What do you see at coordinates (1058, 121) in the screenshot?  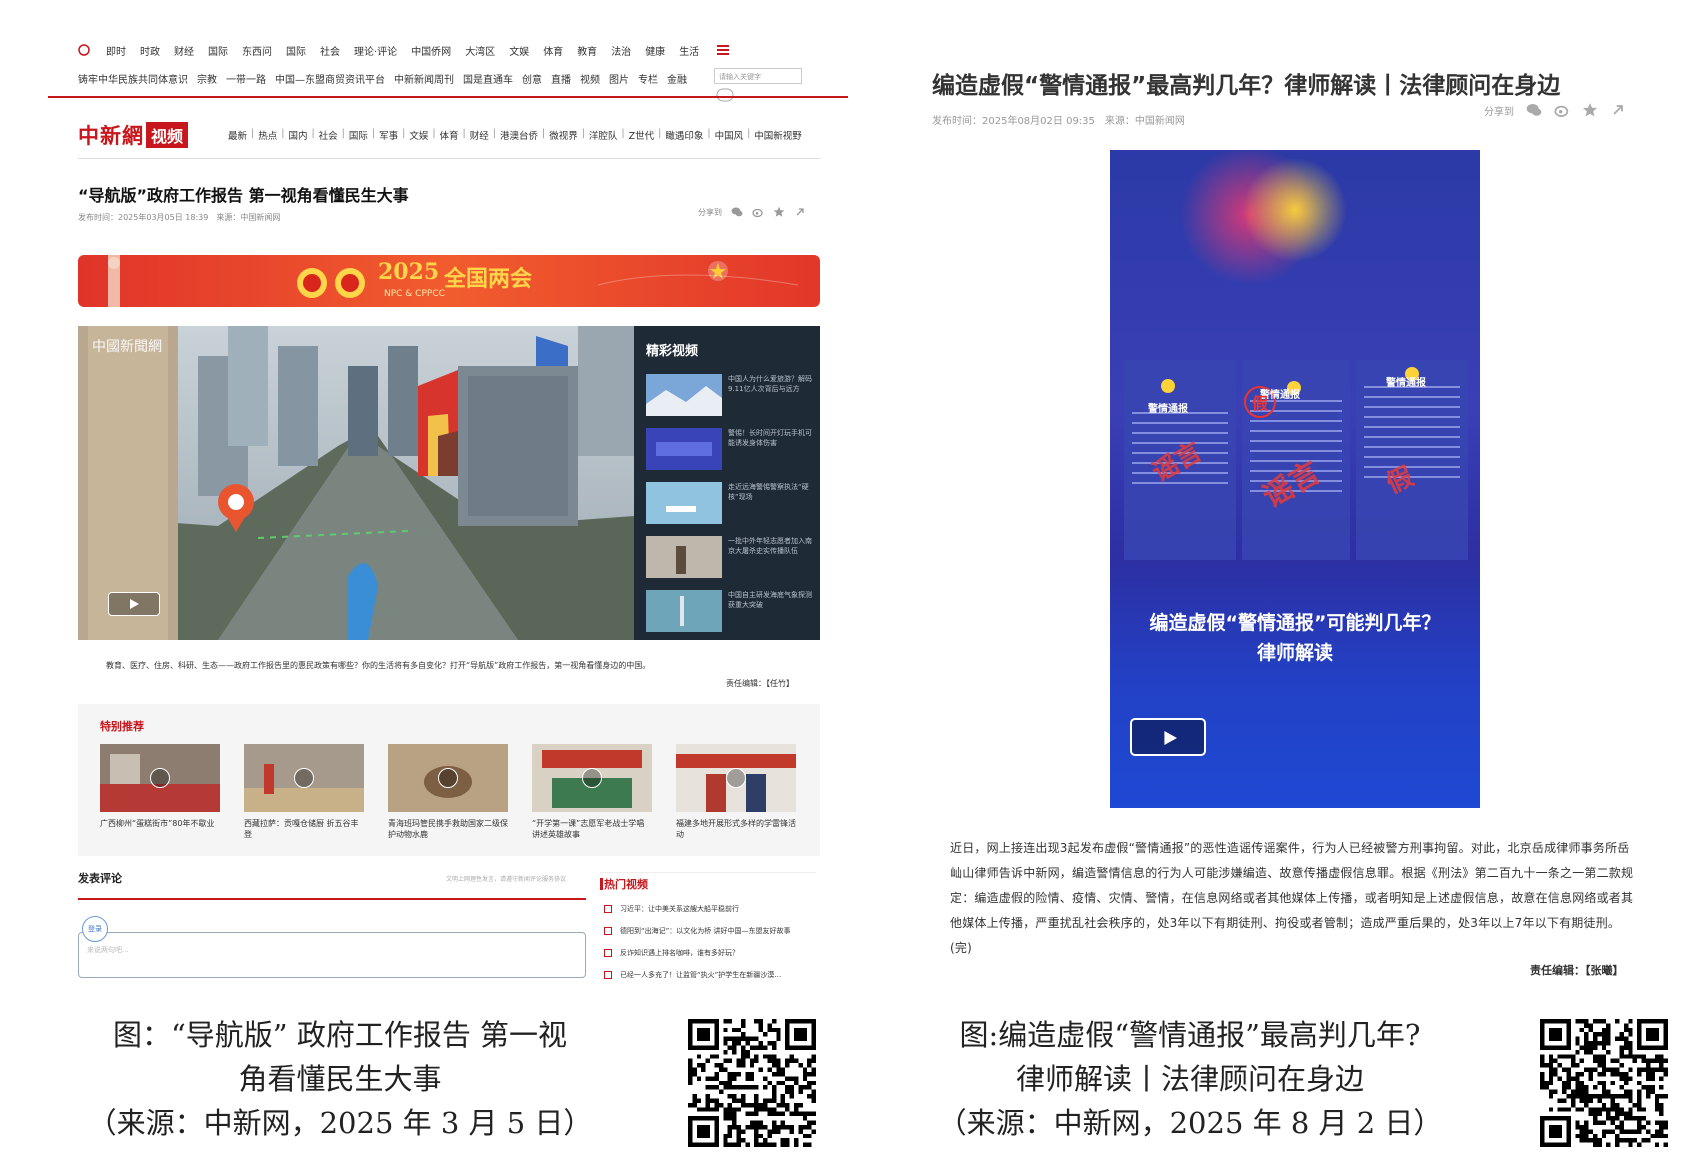 I see `article-meta: 发布时间：2025年08月02日 09:35 来源：中国新闻网` at bounding box center [1058, 121].